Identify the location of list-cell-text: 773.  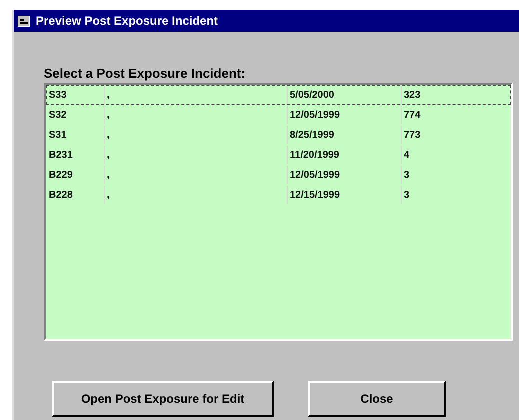
(412, 135).